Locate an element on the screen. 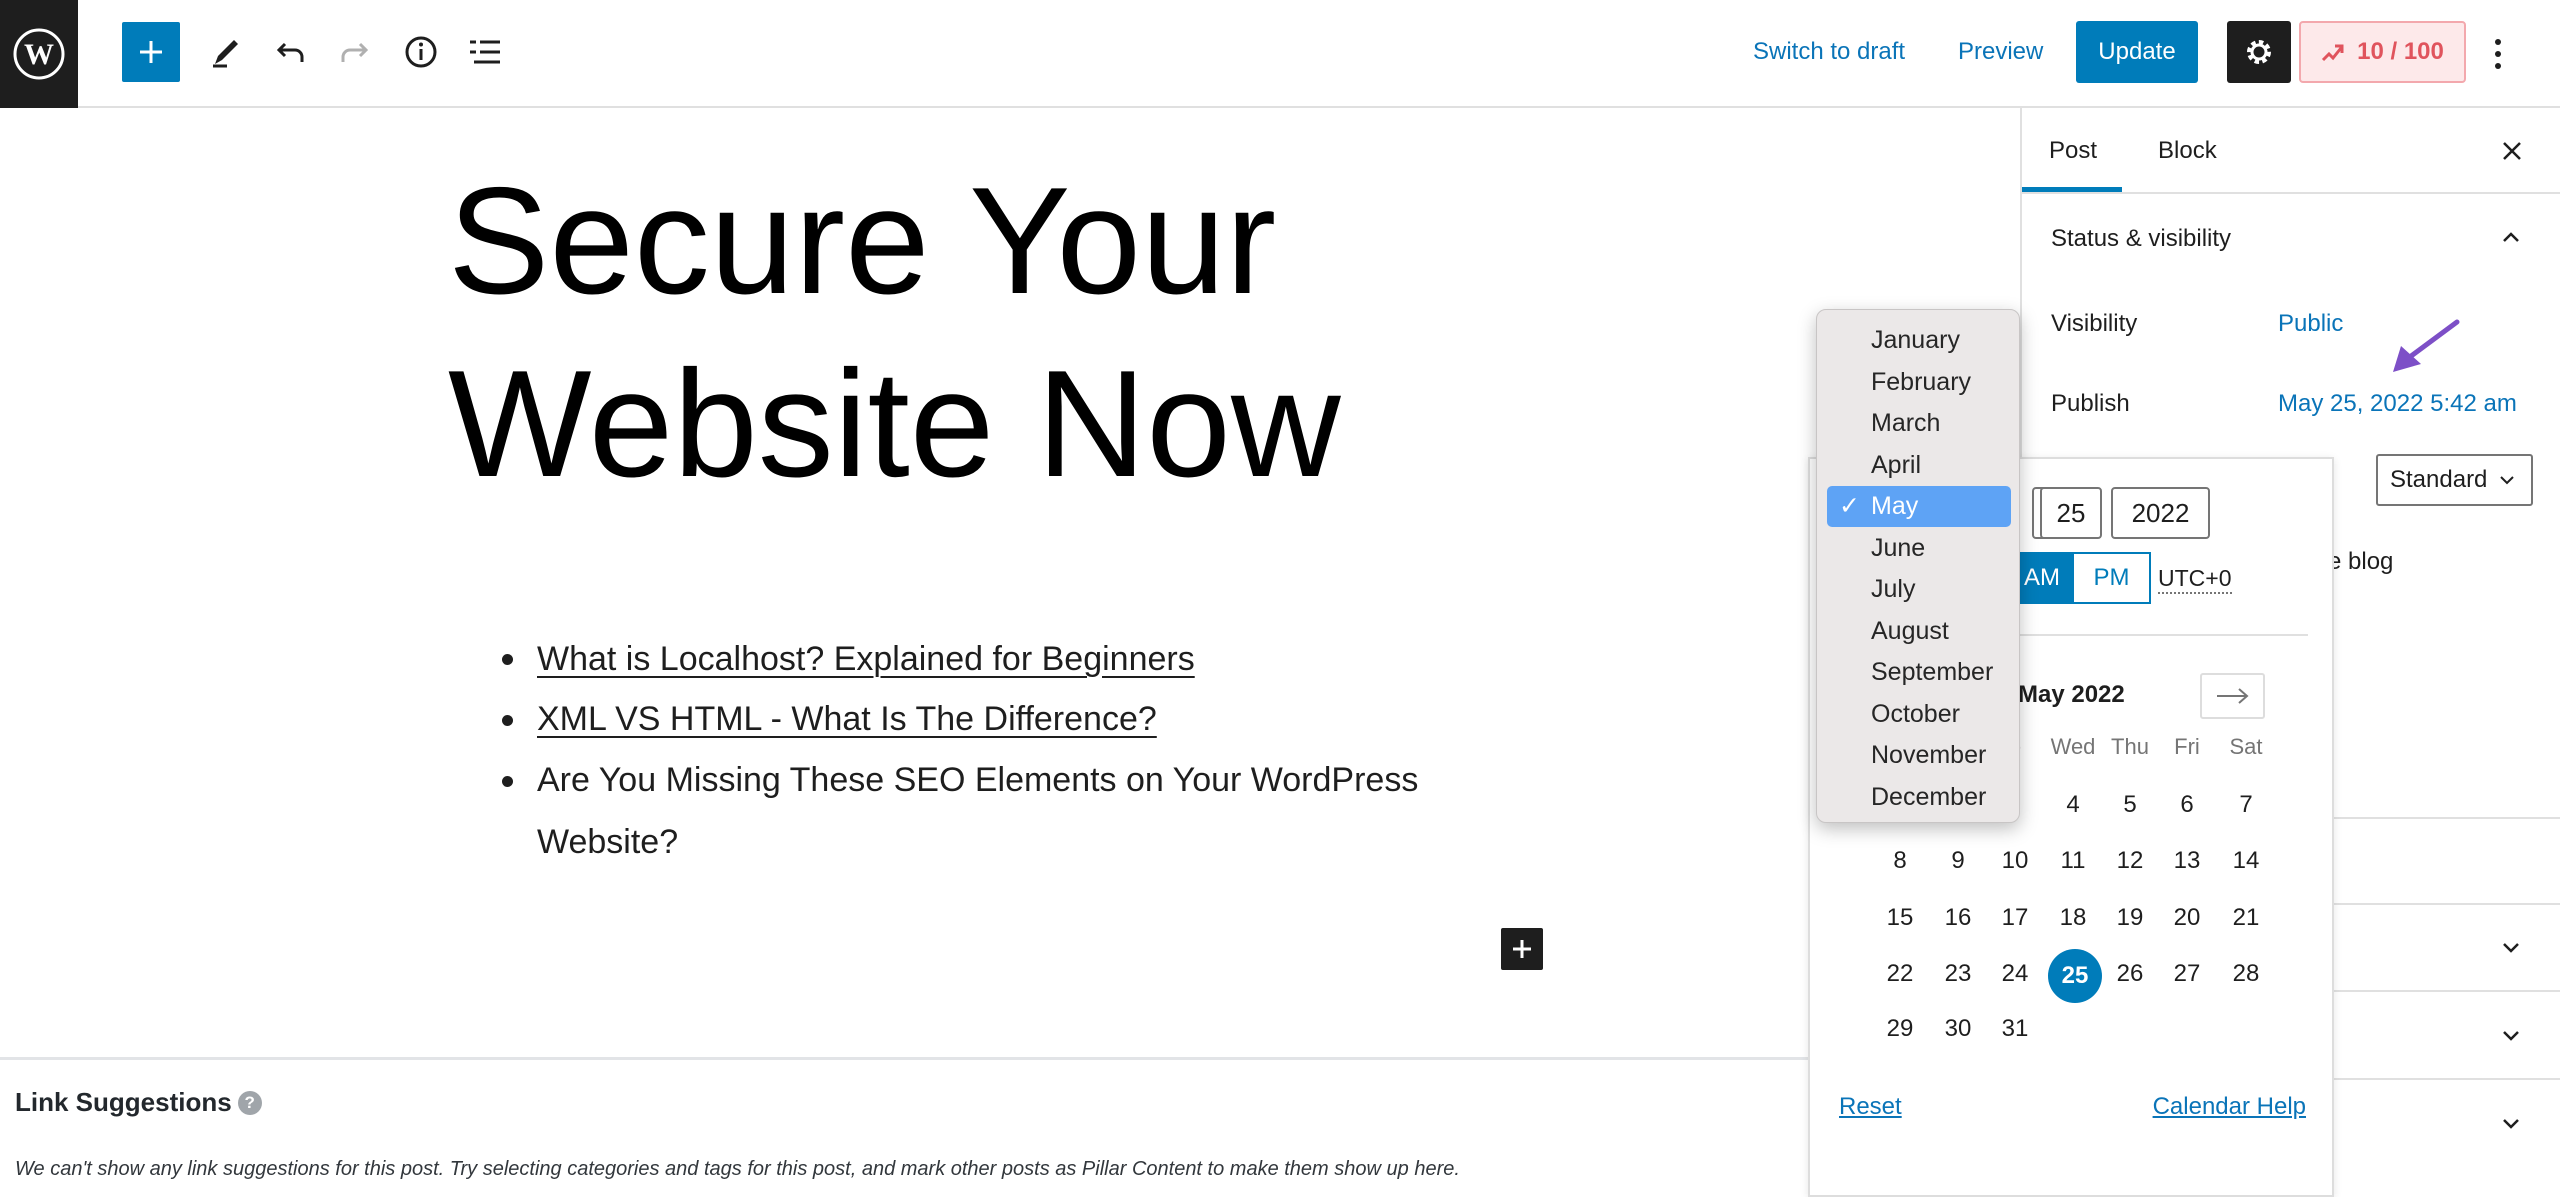  calendar-day: 13 is located at coordinates (2187, 861).